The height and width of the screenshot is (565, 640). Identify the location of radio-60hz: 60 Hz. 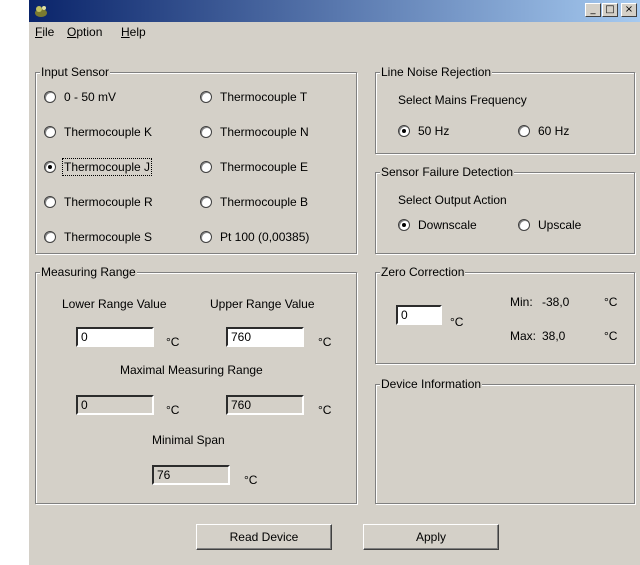
(543, 131).